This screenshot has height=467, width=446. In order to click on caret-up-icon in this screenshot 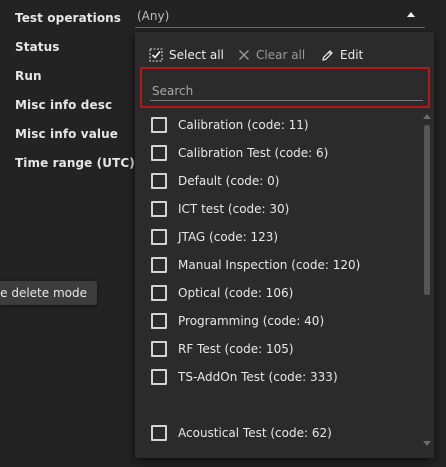, I will do `click(411, 14)`.